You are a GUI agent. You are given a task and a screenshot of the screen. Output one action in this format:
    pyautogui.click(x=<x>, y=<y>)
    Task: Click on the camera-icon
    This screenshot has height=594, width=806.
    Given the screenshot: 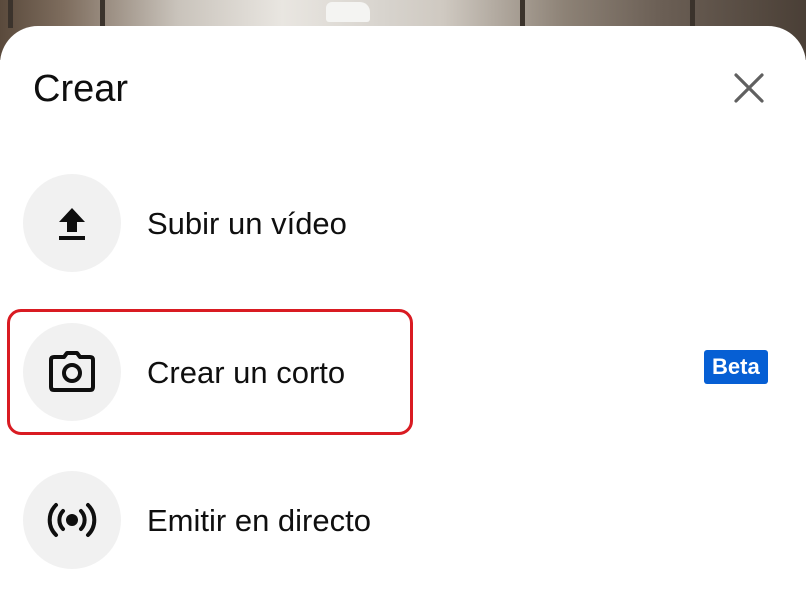 What is the action you would take?
    pyautogui.click(x=72, y=371)
    